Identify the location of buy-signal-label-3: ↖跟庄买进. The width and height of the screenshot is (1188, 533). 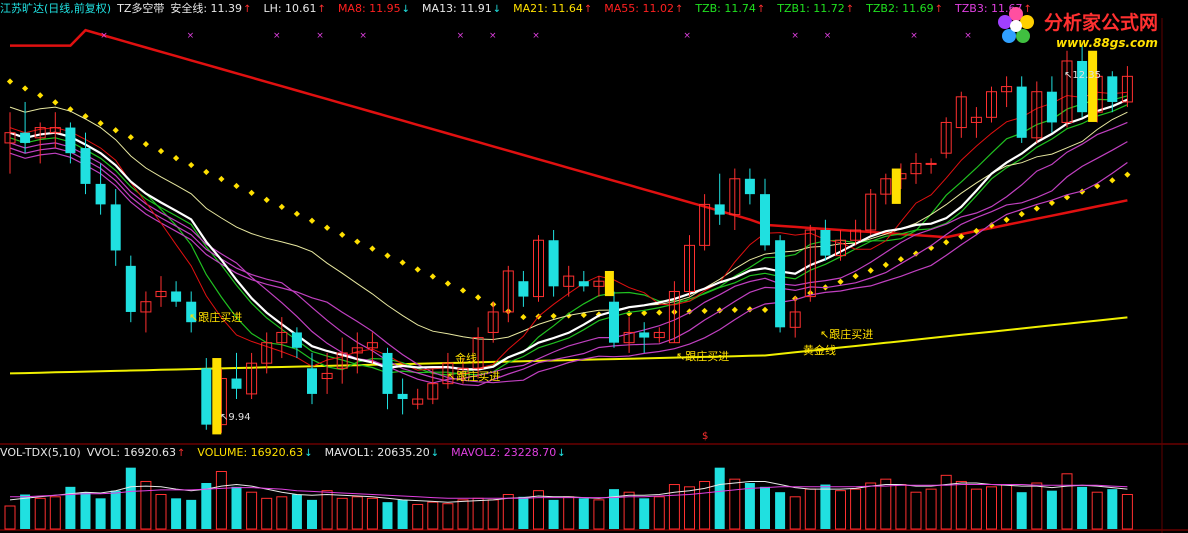
(703, 356).